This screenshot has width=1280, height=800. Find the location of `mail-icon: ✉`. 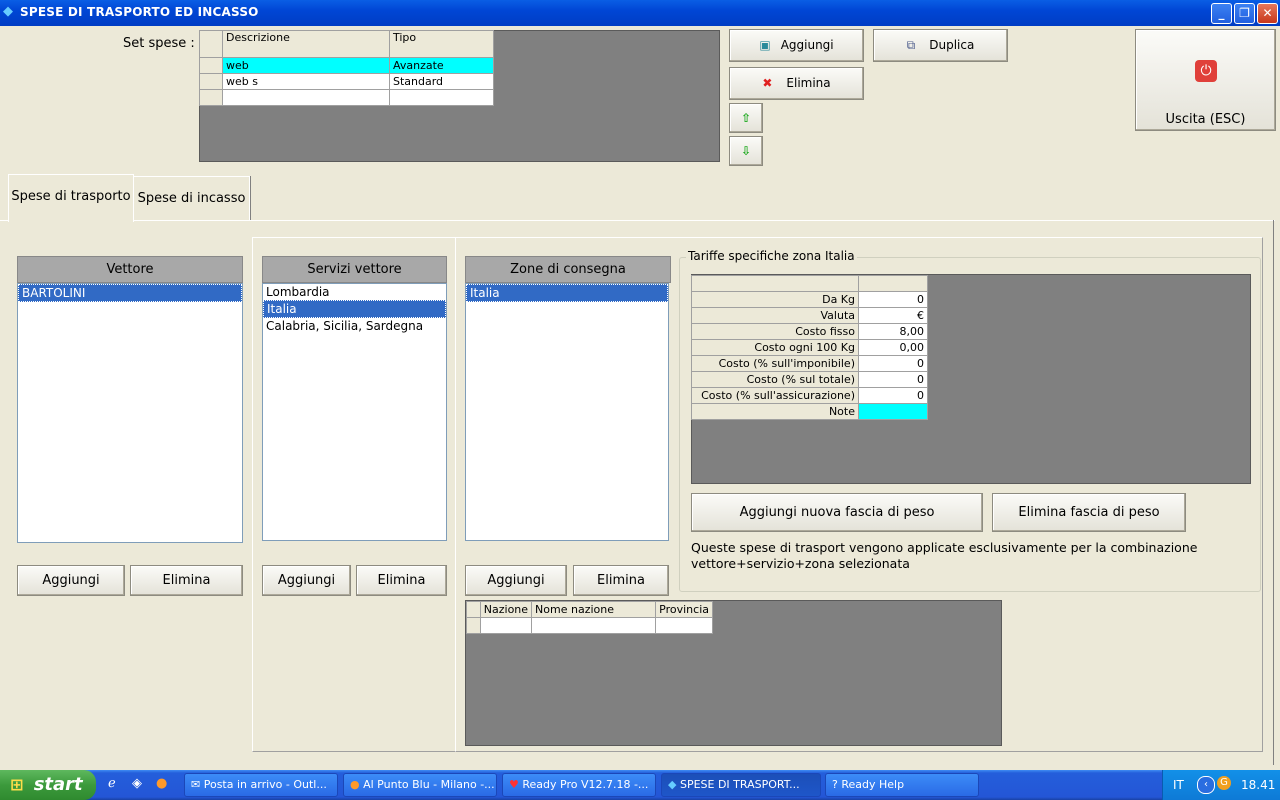

mail-icon: ✉ is located at coordinates (197, 784).